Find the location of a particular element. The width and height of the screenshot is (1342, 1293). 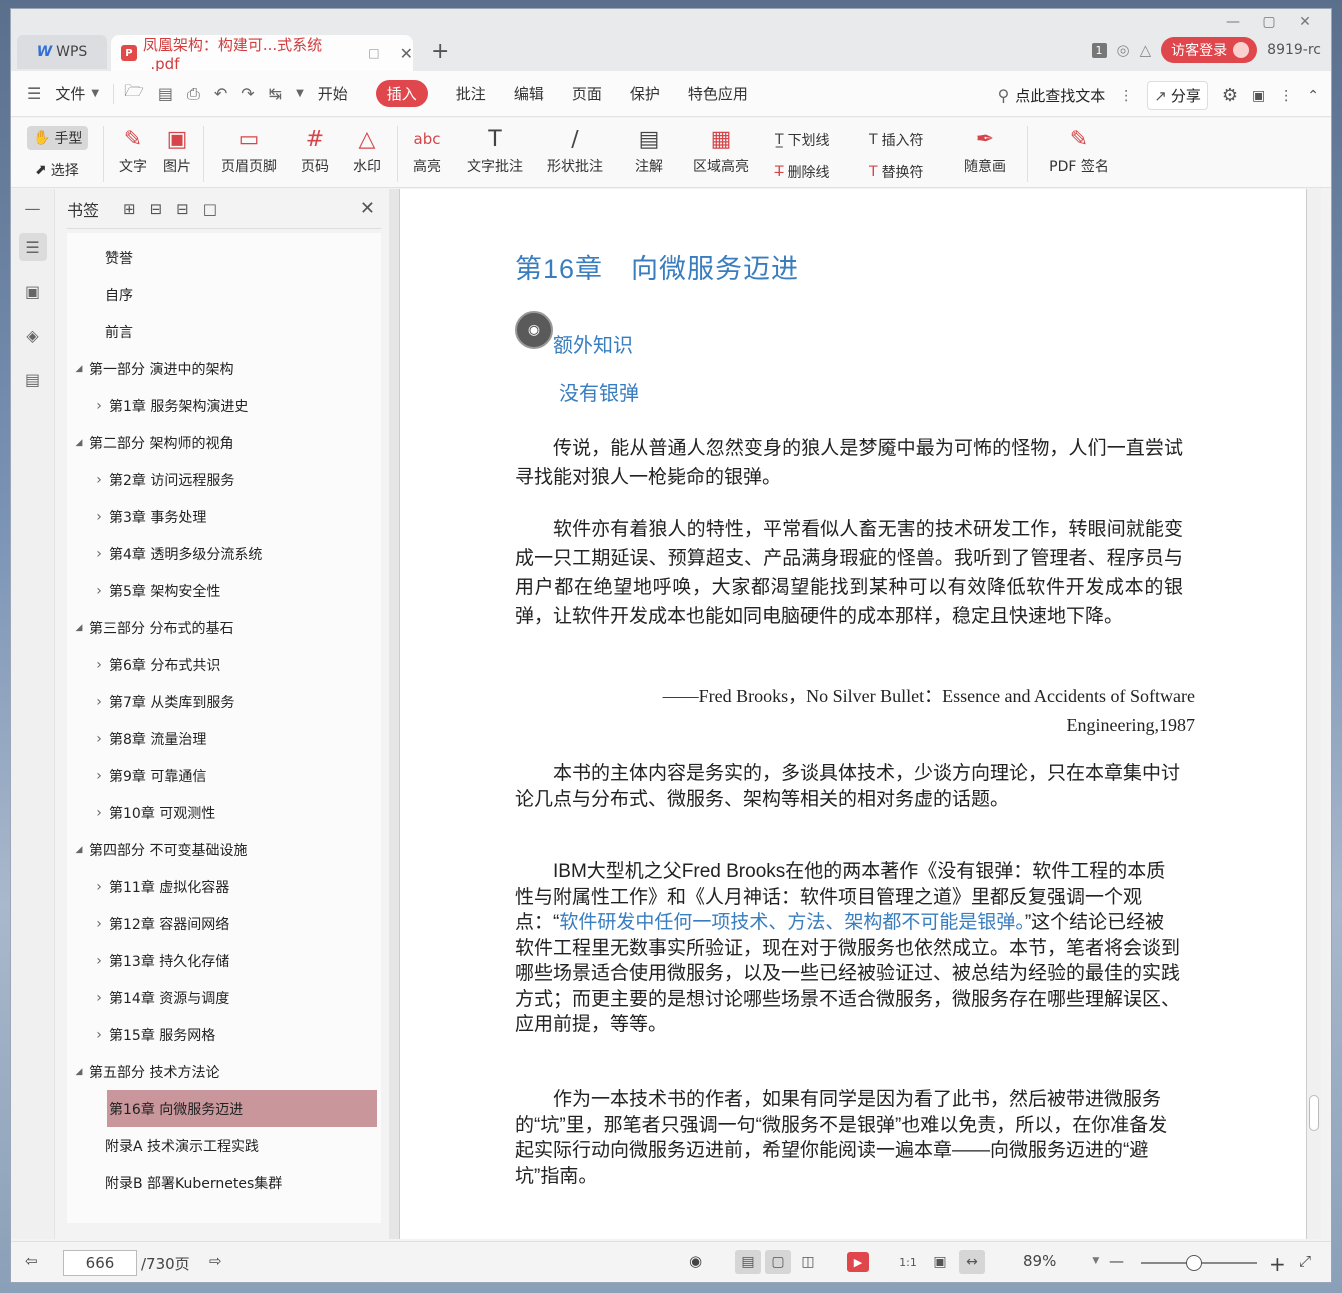

bookmark-item: 附录B 部署Kubernetes集群 is located at coordinates (224, 1182).